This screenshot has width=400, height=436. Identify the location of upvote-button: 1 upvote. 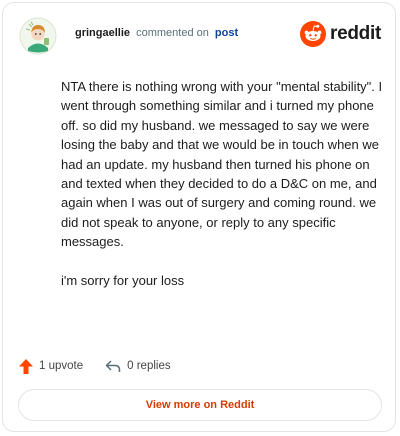
(51, 366).